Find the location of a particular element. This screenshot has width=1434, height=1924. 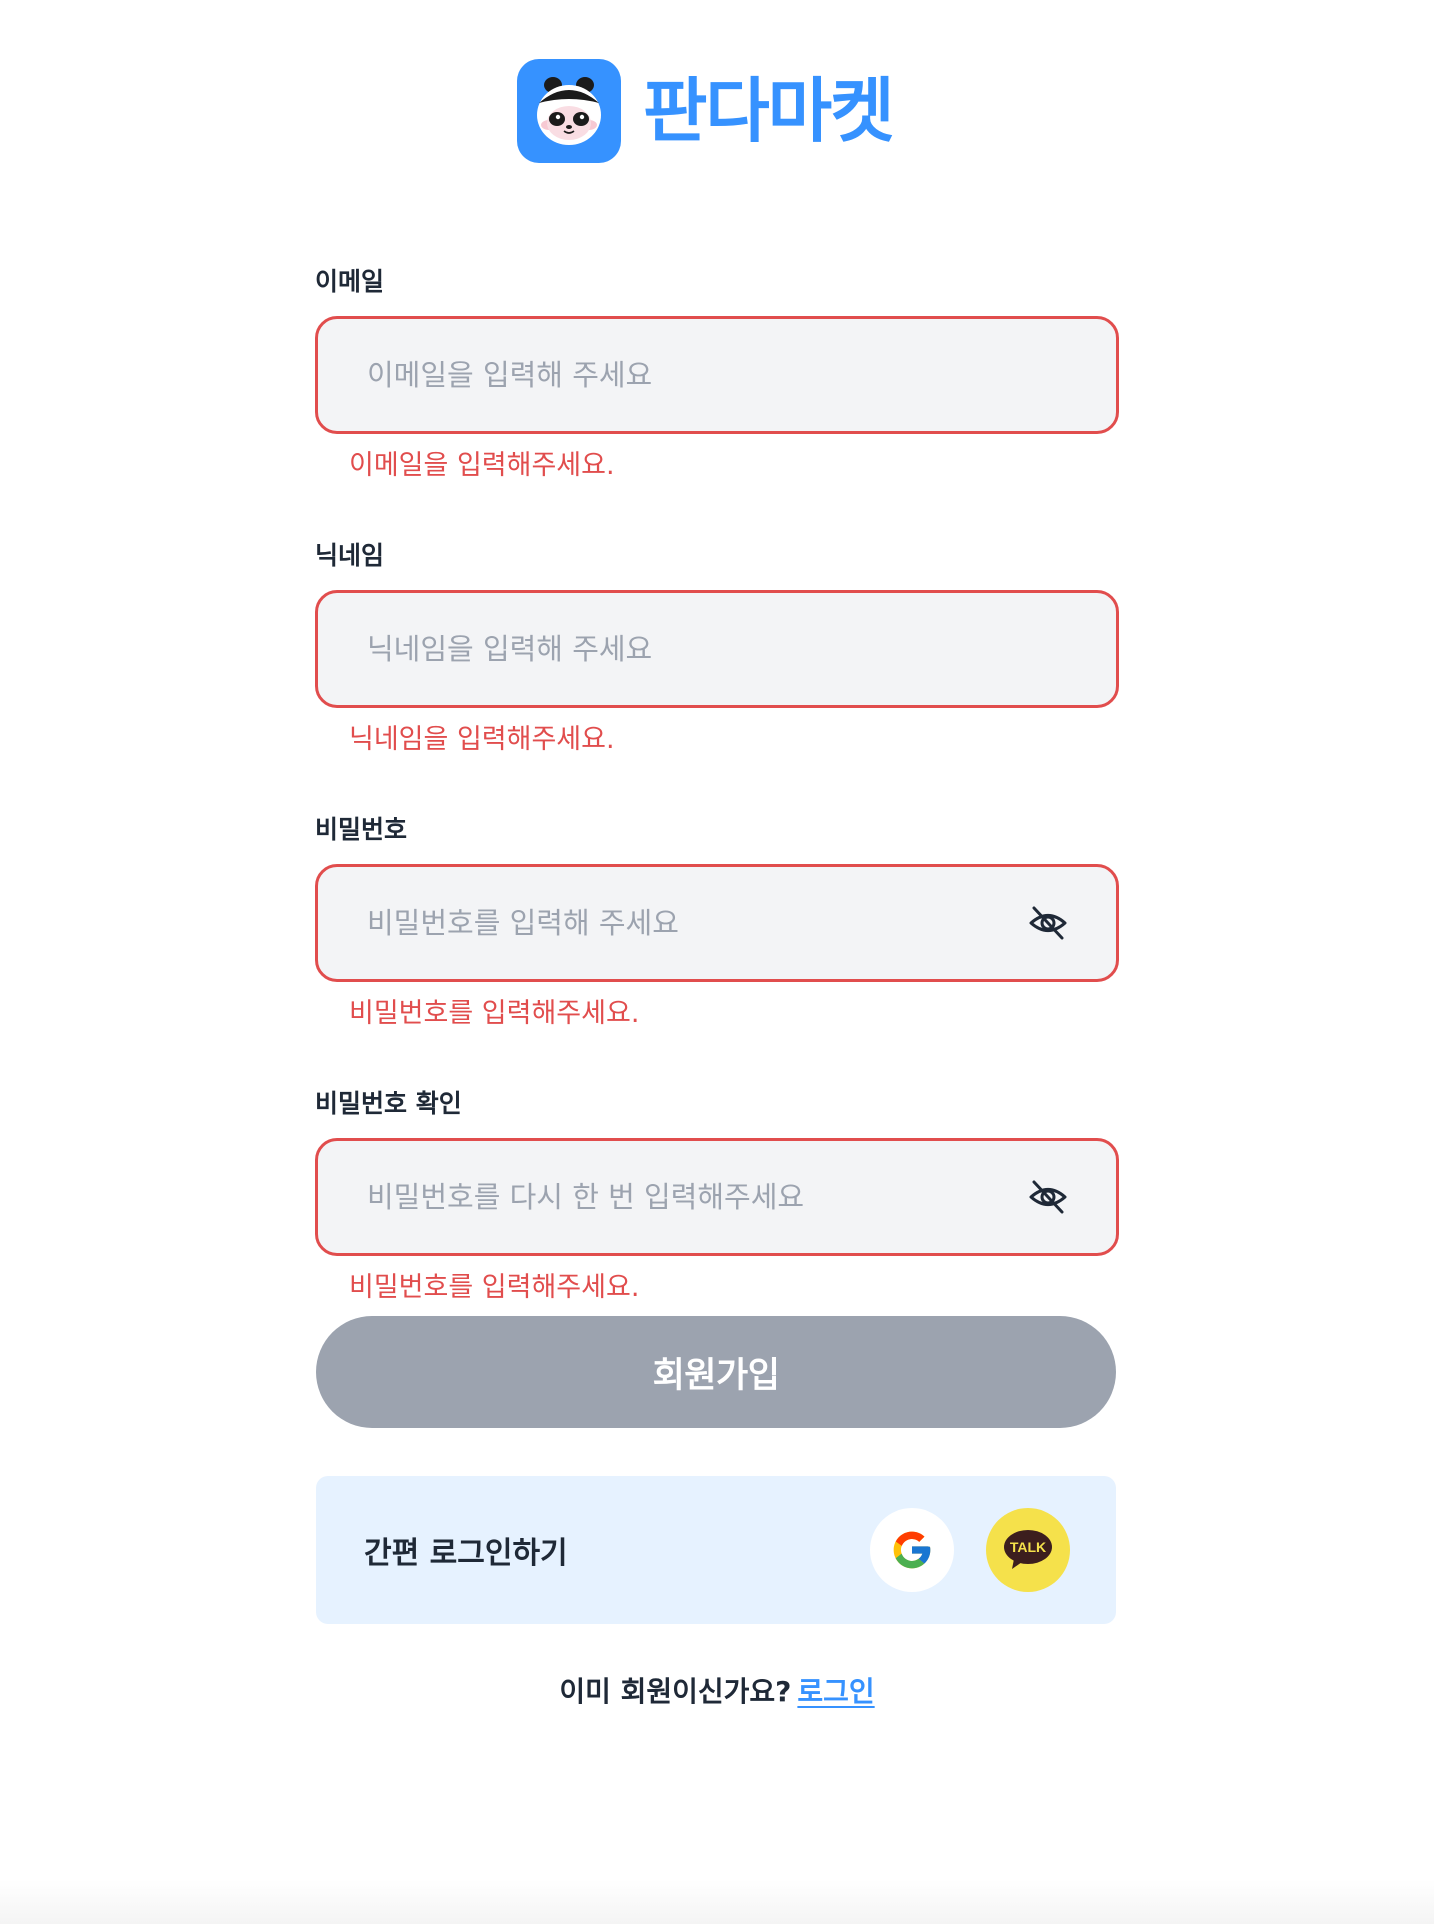

kakao-talk-icon: TALK is located at coordinates (1028, 1549).